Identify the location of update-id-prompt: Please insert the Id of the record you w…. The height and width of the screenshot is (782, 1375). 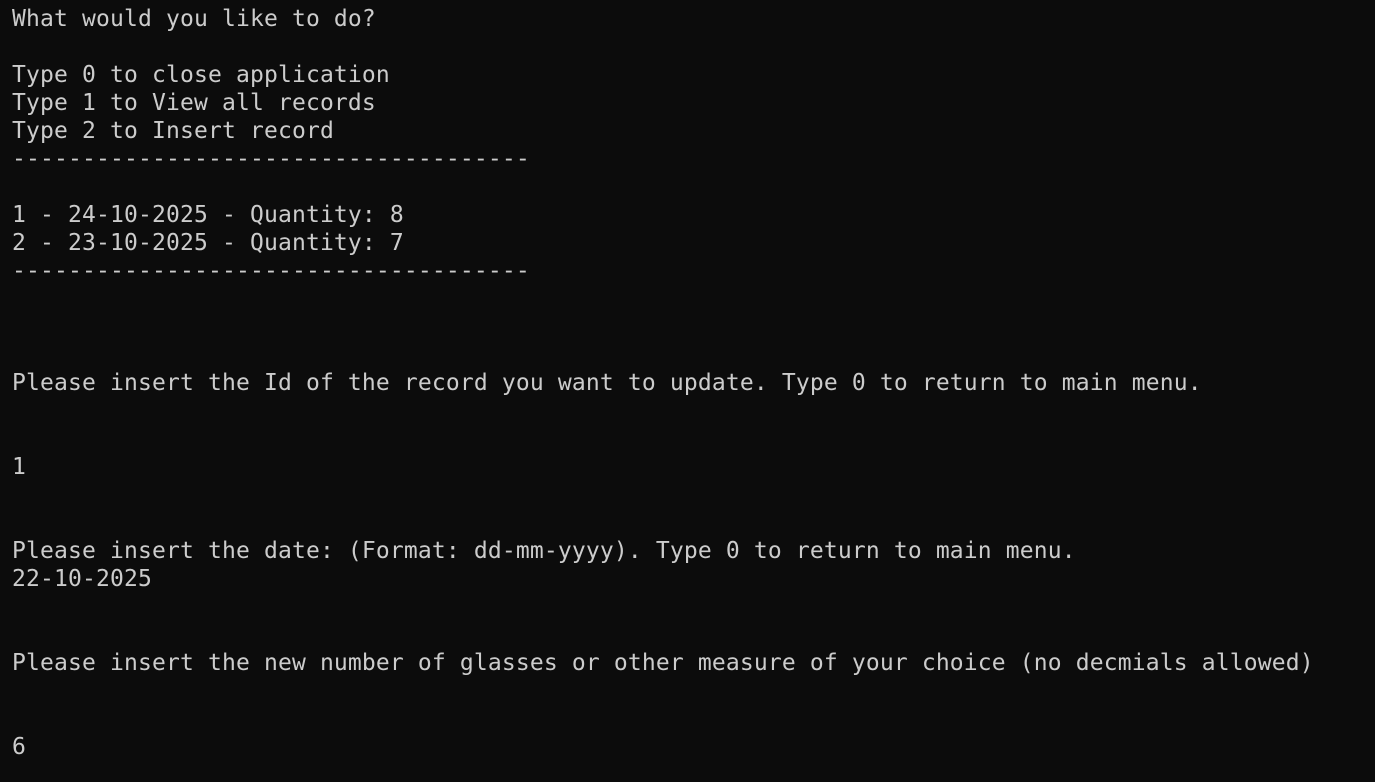
(607, 383).